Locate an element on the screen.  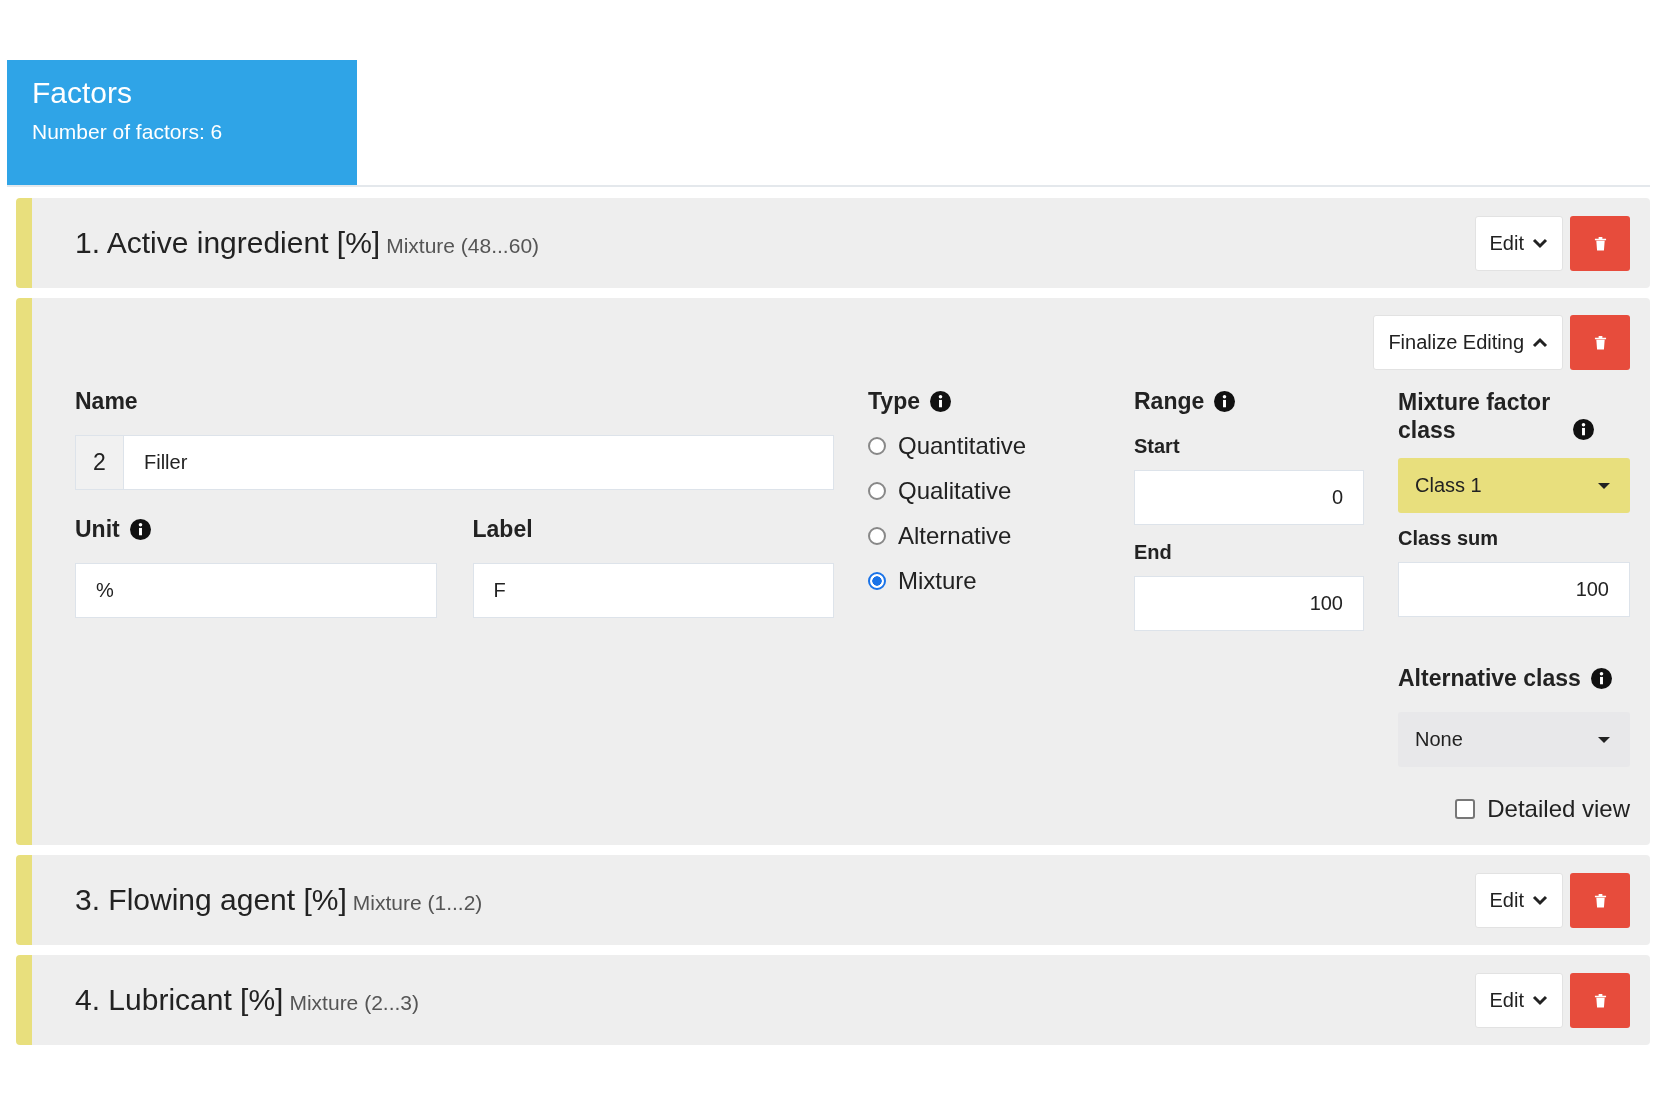
field-label: Class sum is located at coordinates (1449, 538).